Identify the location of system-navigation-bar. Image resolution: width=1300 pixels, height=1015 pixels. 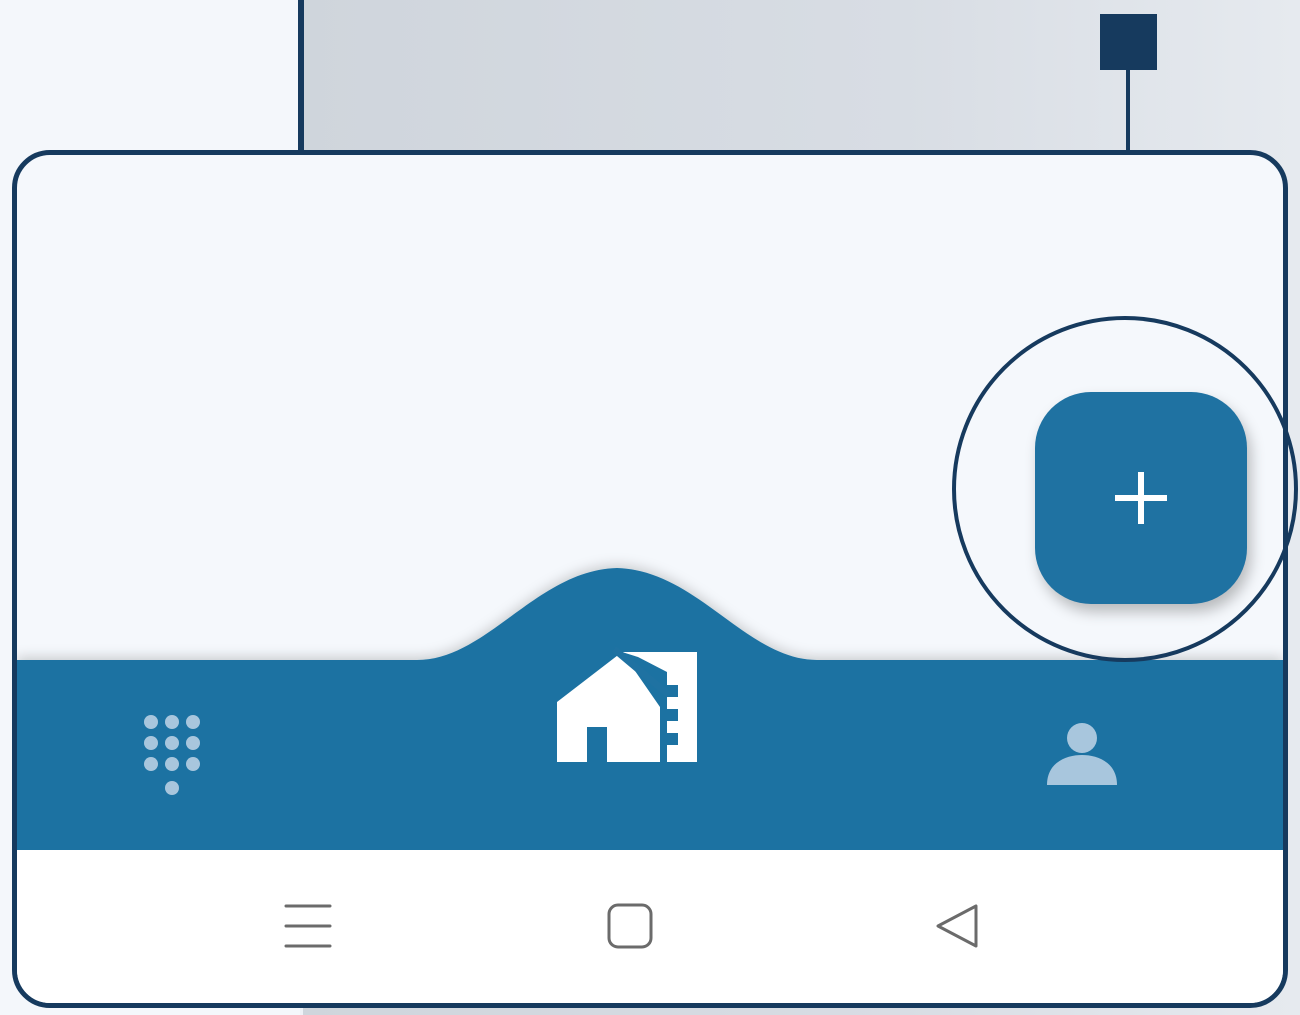
(650, 926).